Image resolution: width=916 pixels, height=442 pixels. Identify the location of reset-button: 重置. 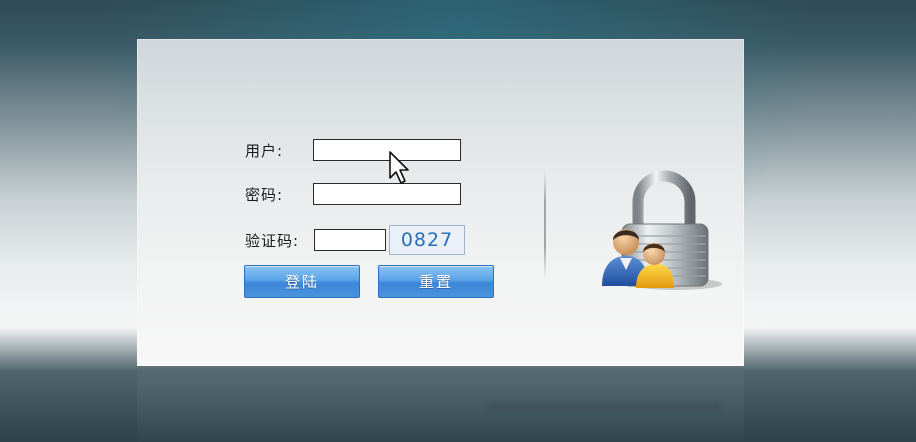
(436, 281).